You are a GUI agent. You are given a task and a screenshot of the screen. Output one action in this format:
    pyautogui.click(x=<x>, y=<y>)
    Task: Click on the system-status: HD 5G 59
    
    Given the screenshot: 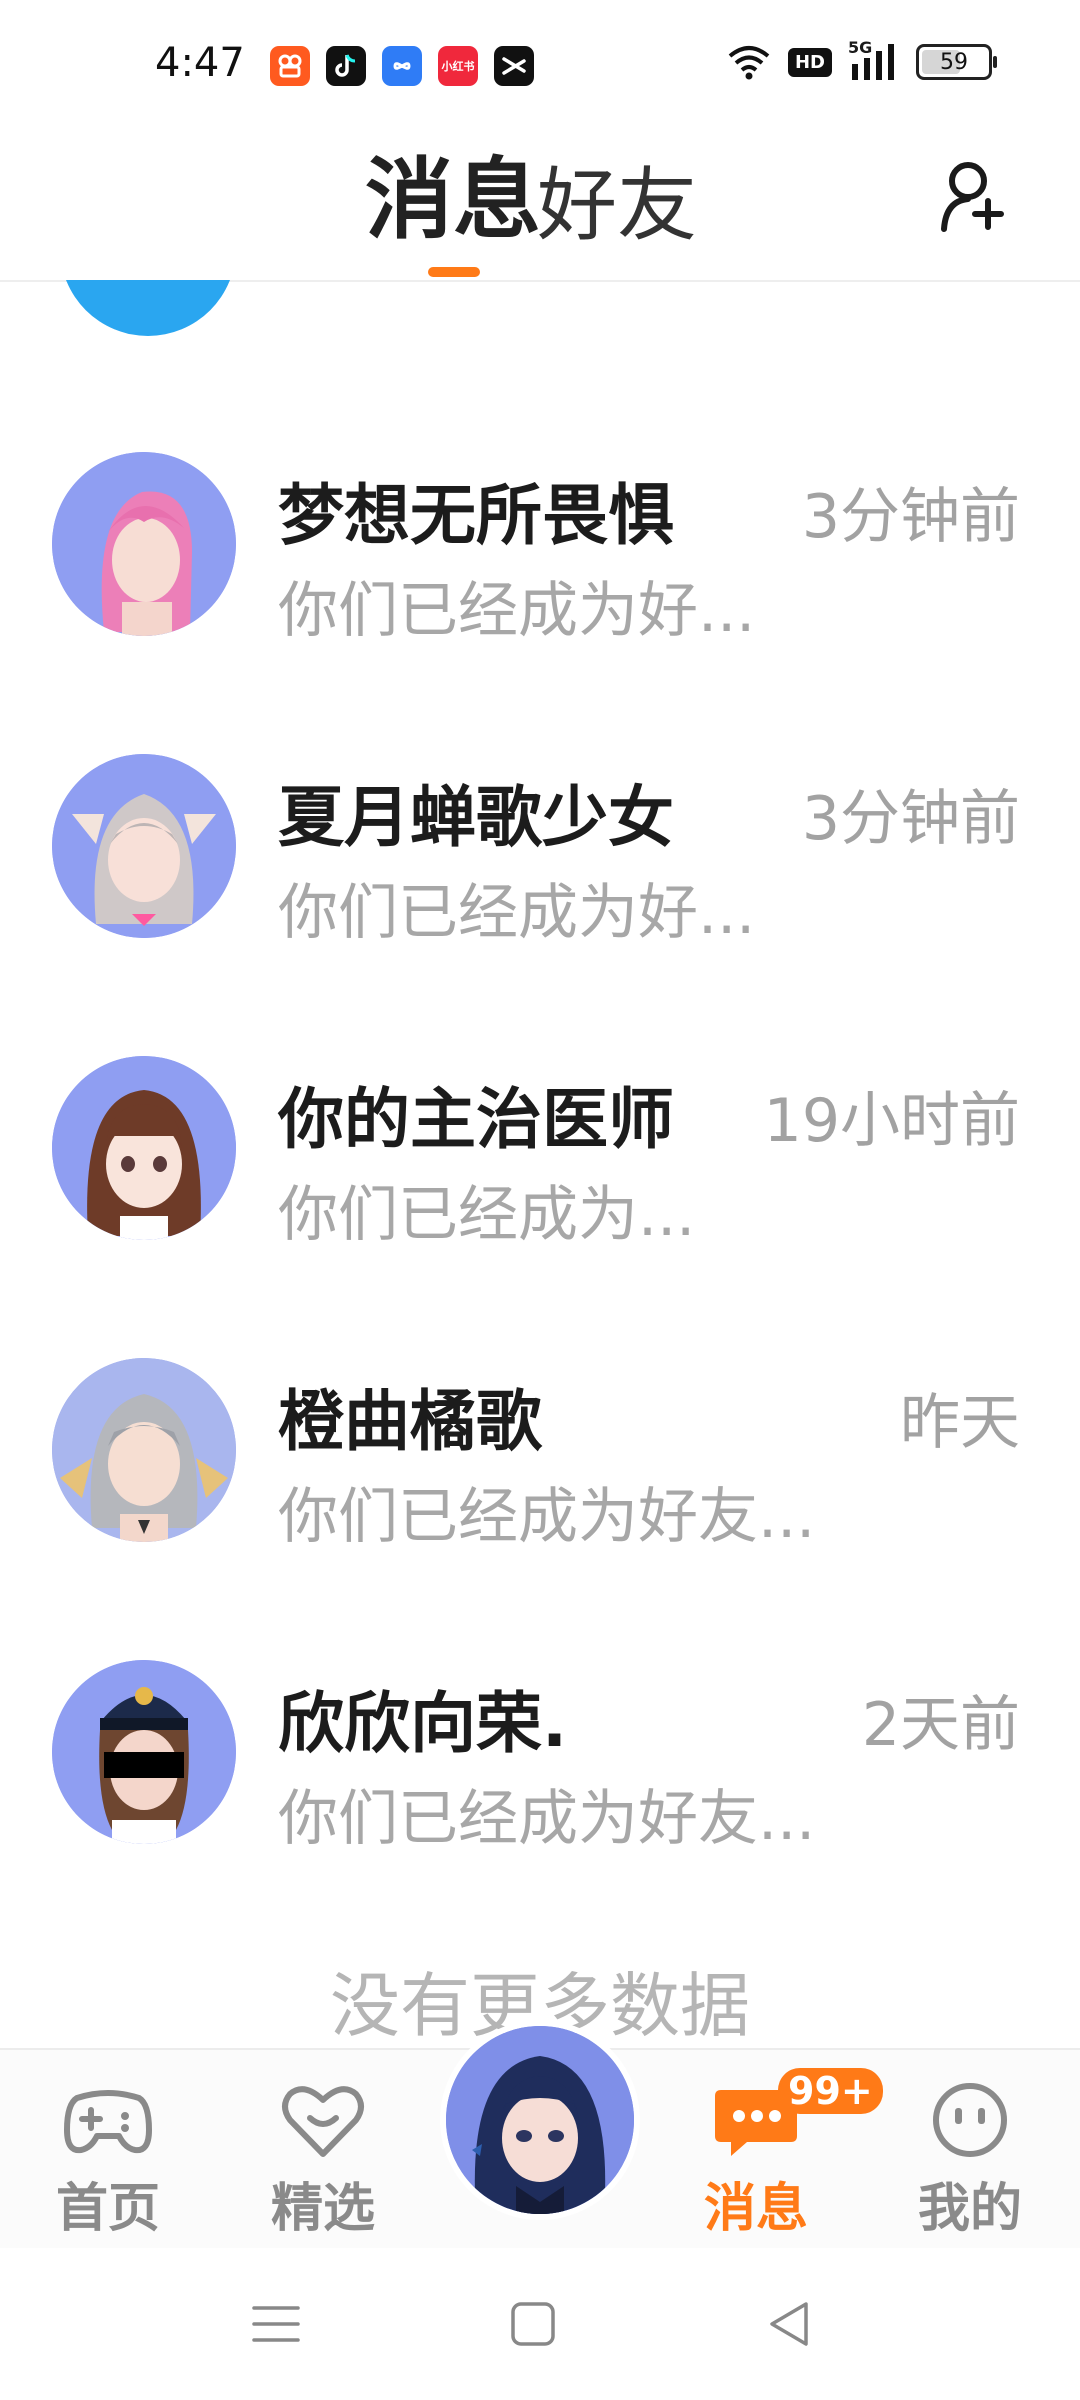 What is the action you would take?
    pyautogui.click(x=861, y=60)
    